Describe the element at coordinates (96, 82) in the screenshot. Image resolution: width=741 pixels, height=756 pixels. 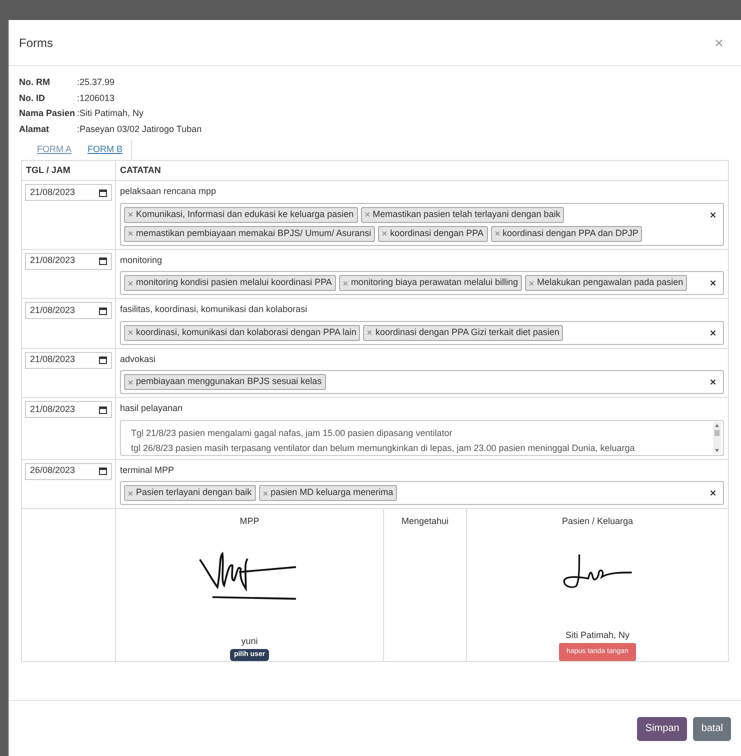
I see `field-value: :25.37.99` at that location.